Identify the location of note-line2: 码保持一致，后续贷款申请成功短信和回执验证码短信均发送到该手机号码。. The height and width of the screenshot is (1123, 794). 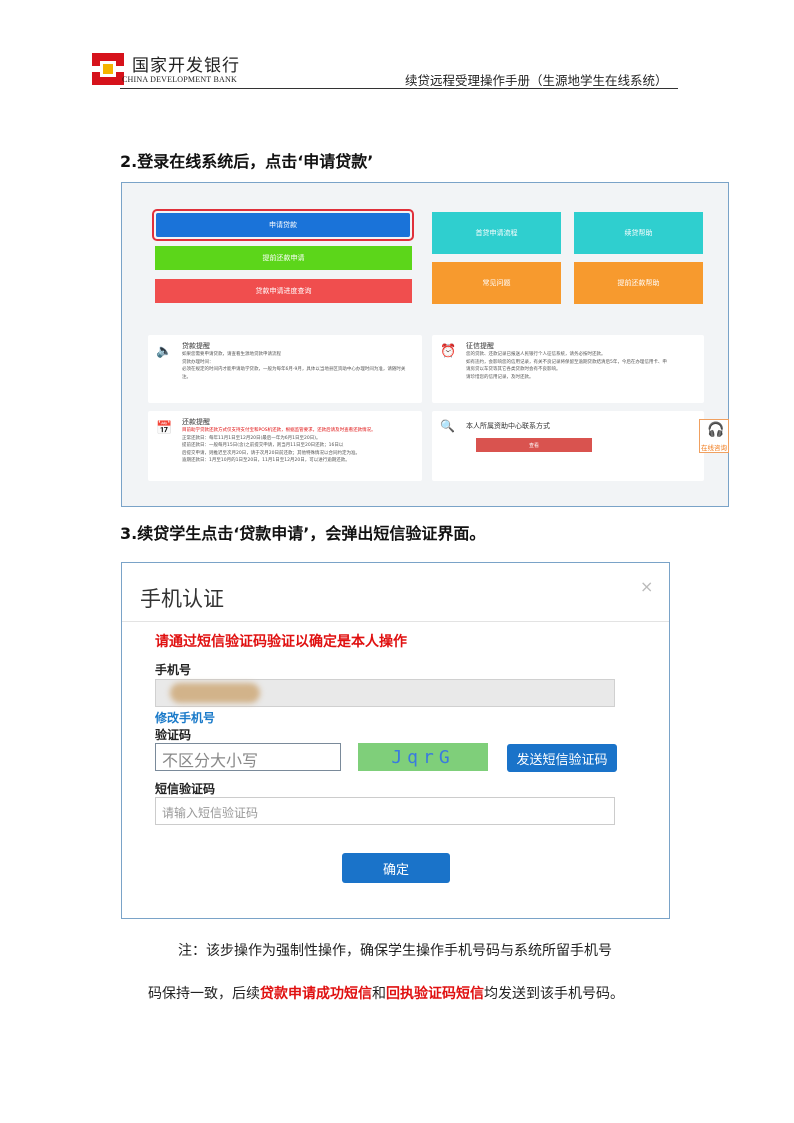
(386, 994).